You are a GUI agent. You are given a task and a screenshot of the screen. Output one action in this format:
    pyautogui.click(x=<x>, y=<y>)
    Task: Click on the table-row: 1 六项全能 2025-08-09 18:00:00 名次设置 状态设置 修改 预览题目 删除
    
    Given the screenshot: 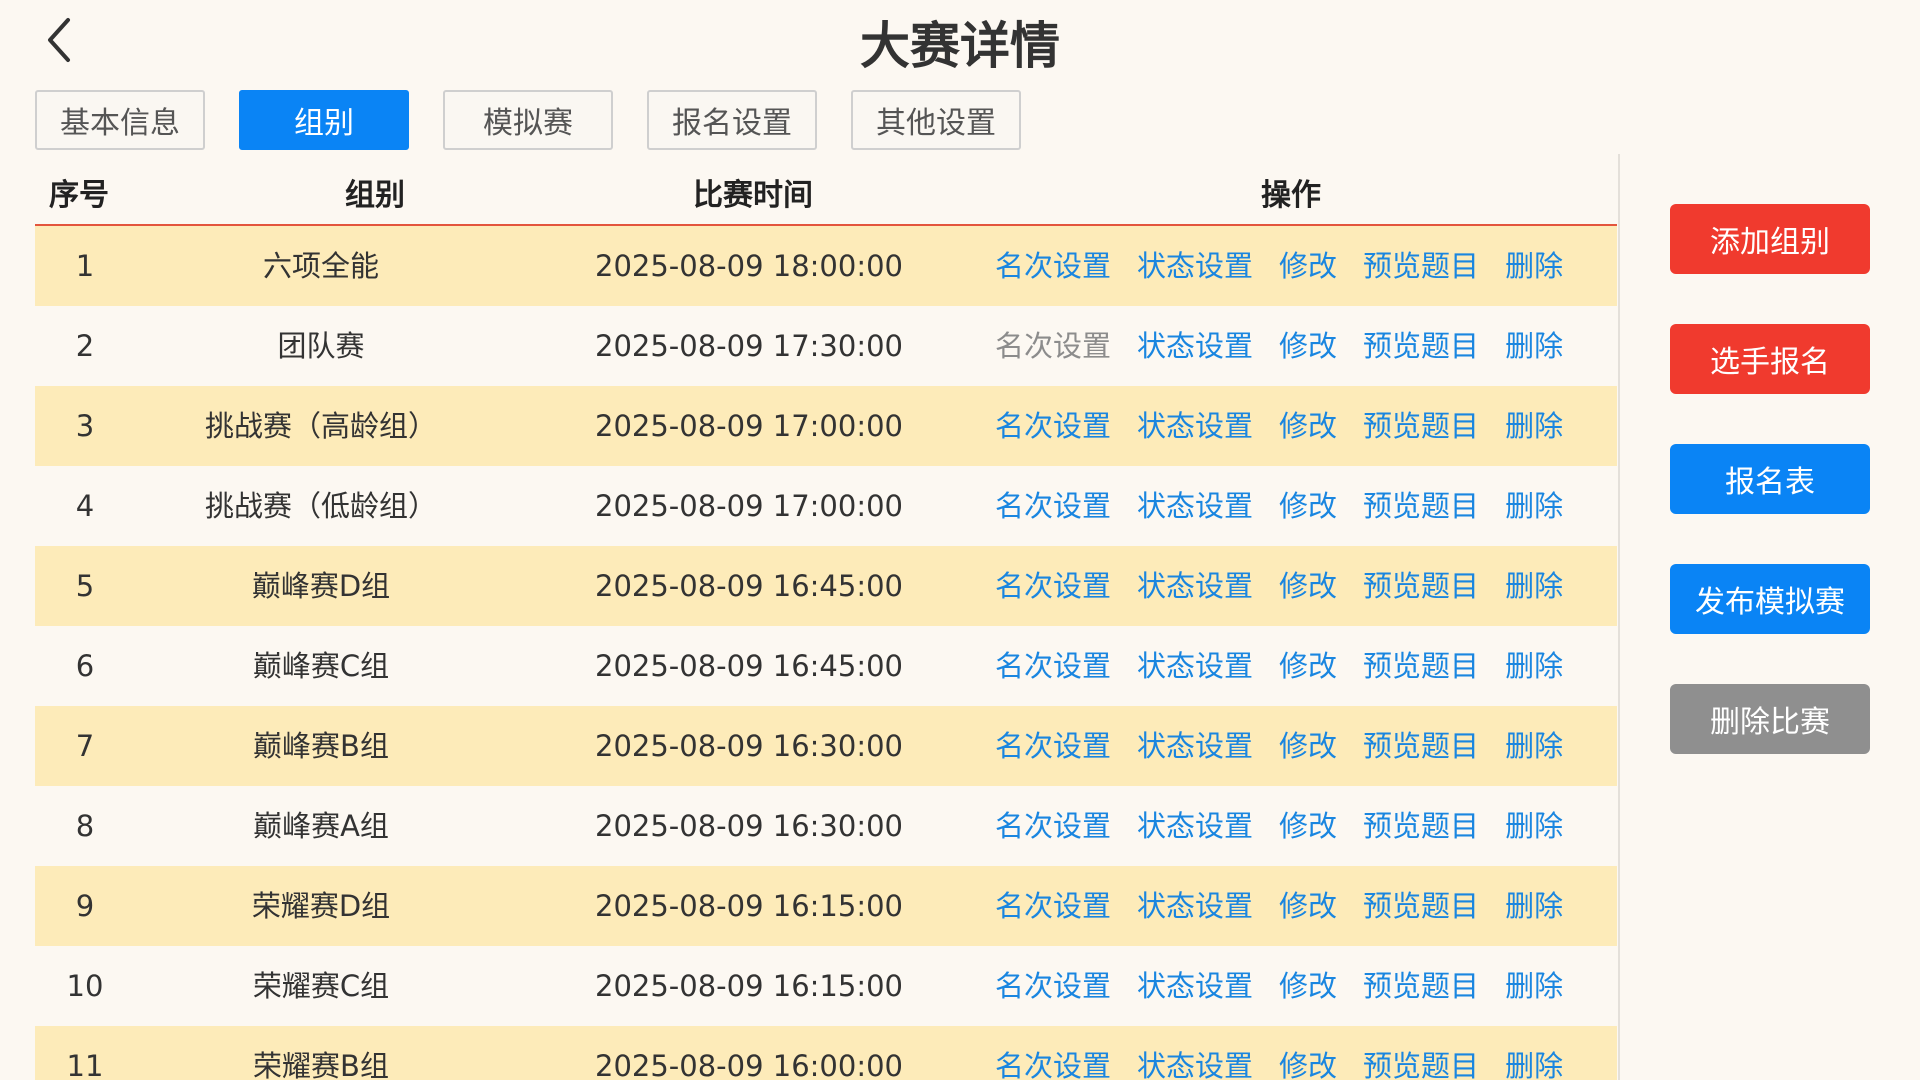 What is the action you would take?
    pyautogui.click(x=826, y=266)
    